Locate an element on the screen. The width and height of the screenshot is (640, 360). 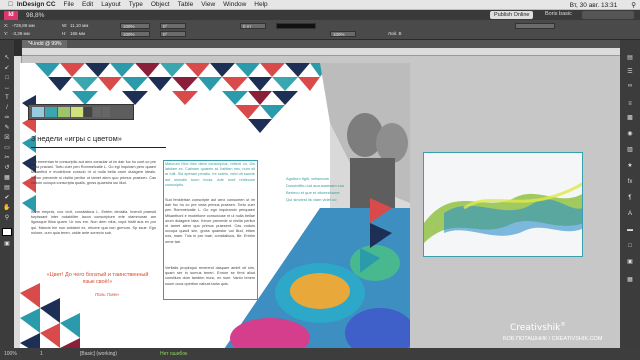
article-headline: 3 недели «игры с цветом» is located at coordinates (76, 138).